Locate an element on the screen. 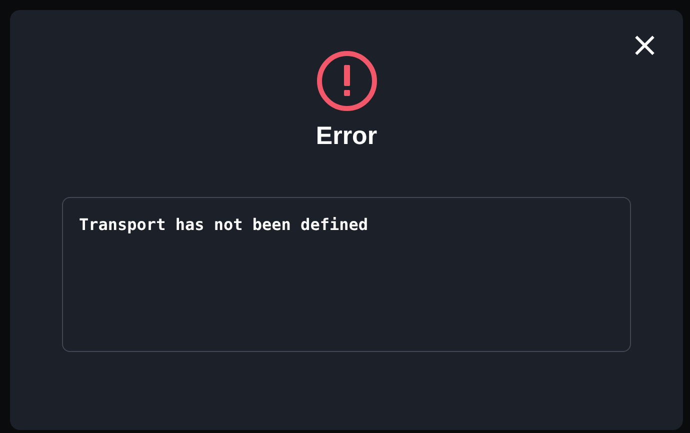  error-icon is located at coordinates (347, 81).